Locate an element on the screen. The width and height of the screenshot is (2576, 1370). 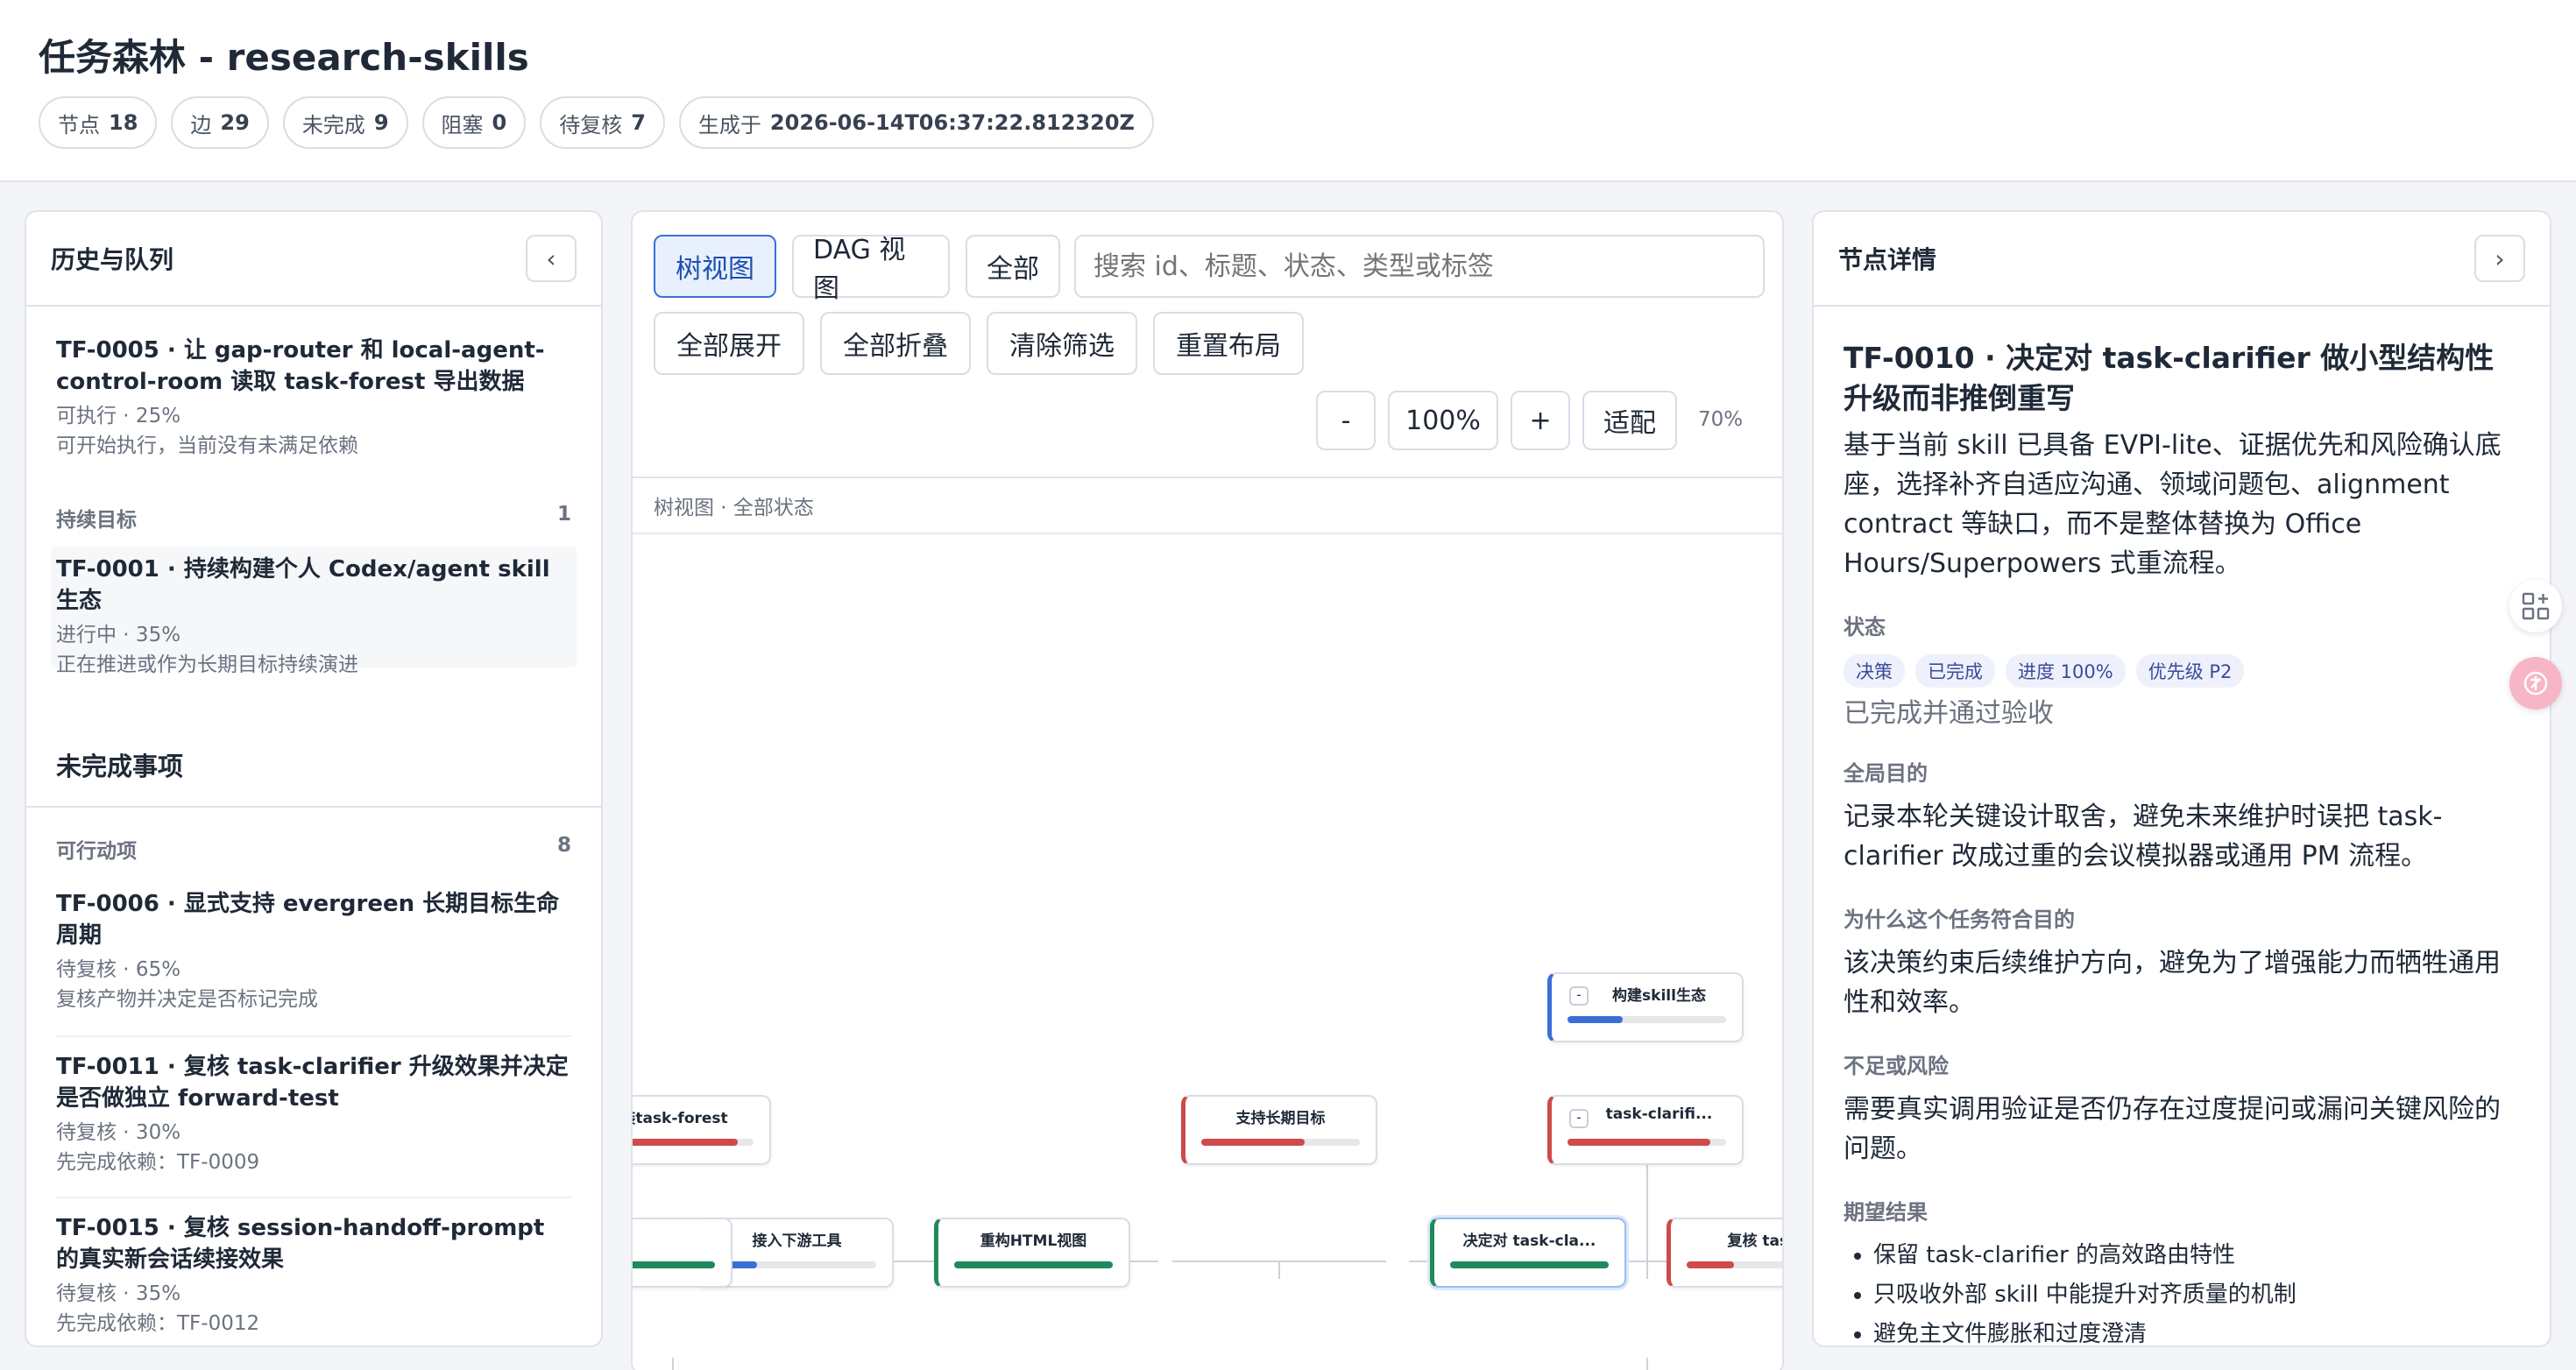
expect-label: 期望结果 is located at coordinates (1886, 1213).